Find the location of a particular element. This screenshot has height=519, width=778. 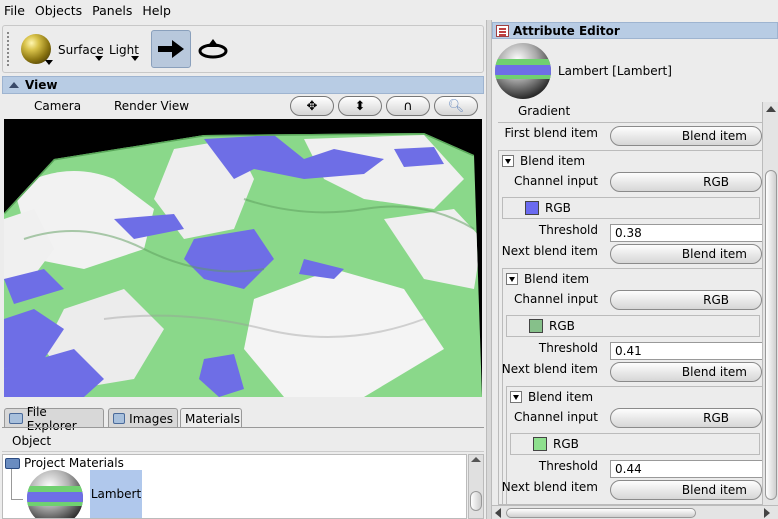

first-blend-item-button: Blend item is located at coordinates (686, 136).